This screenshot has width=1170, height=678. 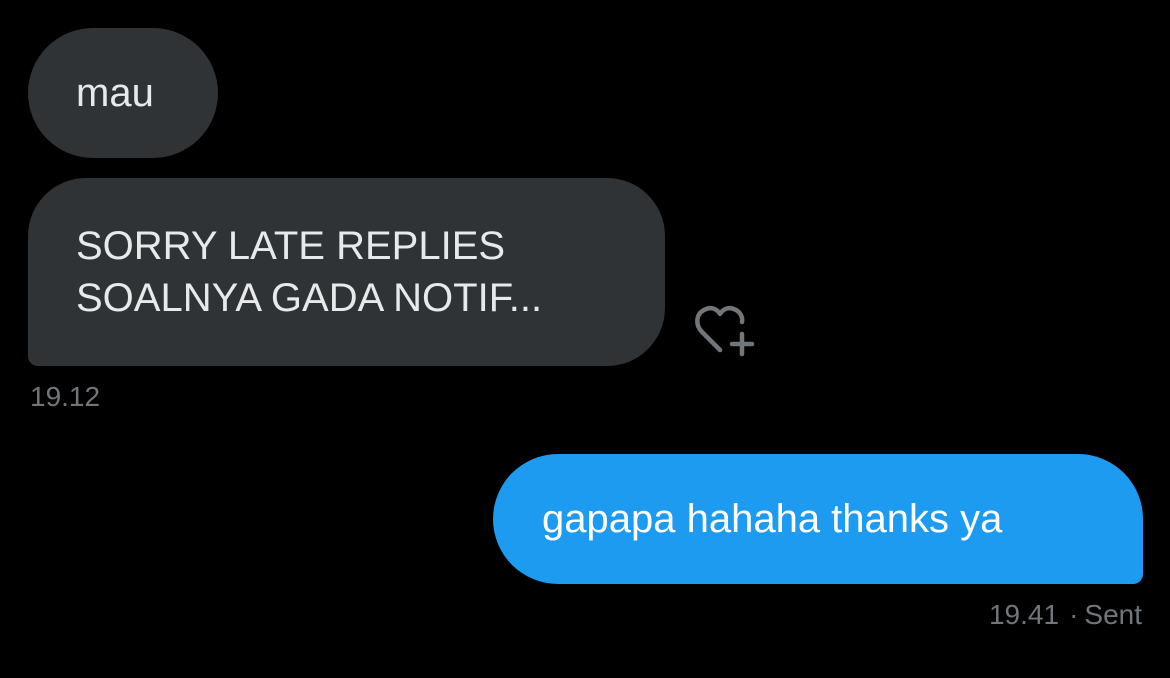 What do you see at coordinates (115, 93) in the screenshot?
I see `message-text: mau` at bounding box center [115, 93].